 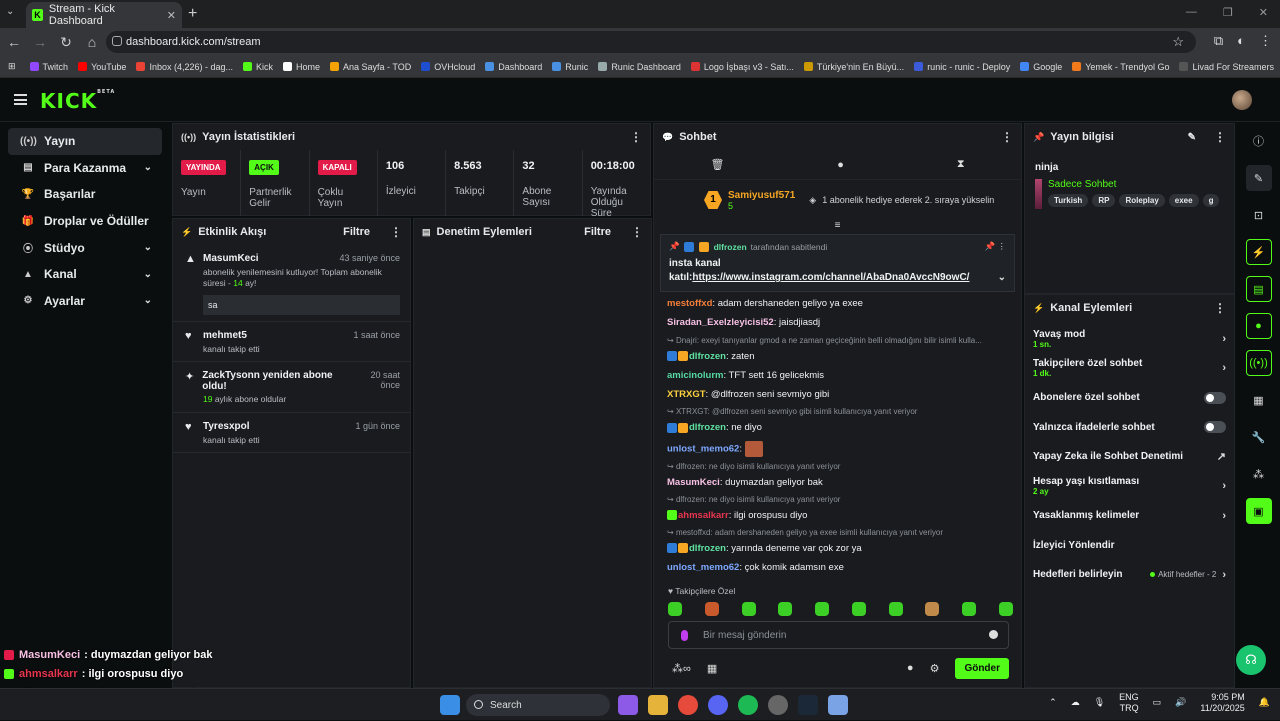 I want to click on bookmark-item: Livad For Streamers, so click(x=1226, y=67).